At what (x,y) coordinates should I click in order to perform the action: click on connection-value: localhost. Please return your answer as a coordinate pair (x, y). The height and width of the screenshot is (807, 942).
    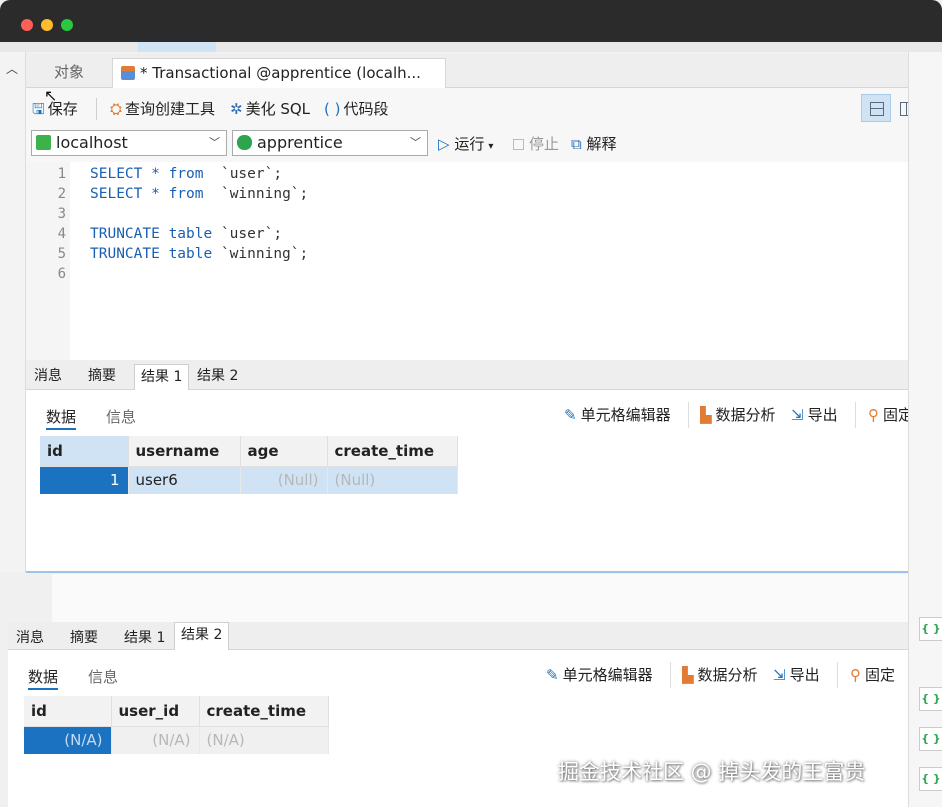
    Looking at the image, I should click on (92, 142).